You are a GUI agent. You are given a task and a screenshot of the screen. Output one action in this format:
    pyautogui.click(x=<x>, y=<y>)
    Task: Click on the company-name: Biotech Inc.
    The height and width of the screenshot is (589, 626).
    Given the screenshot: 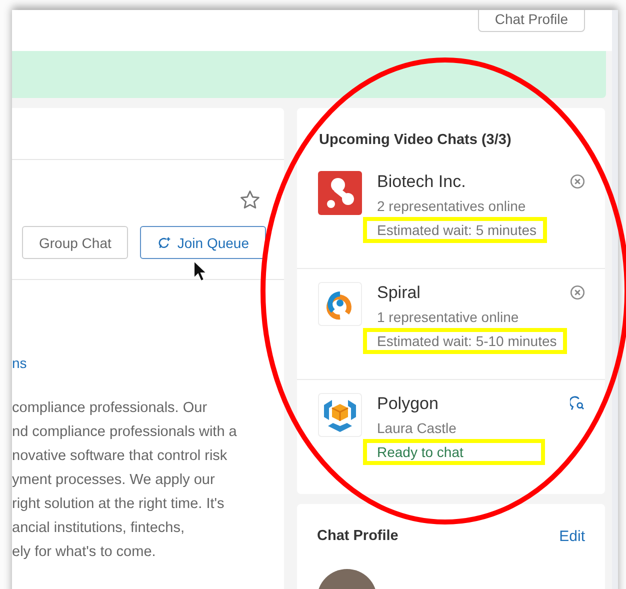 What is the action you would take?
    pyautogui.click(x=422, y=182)
    